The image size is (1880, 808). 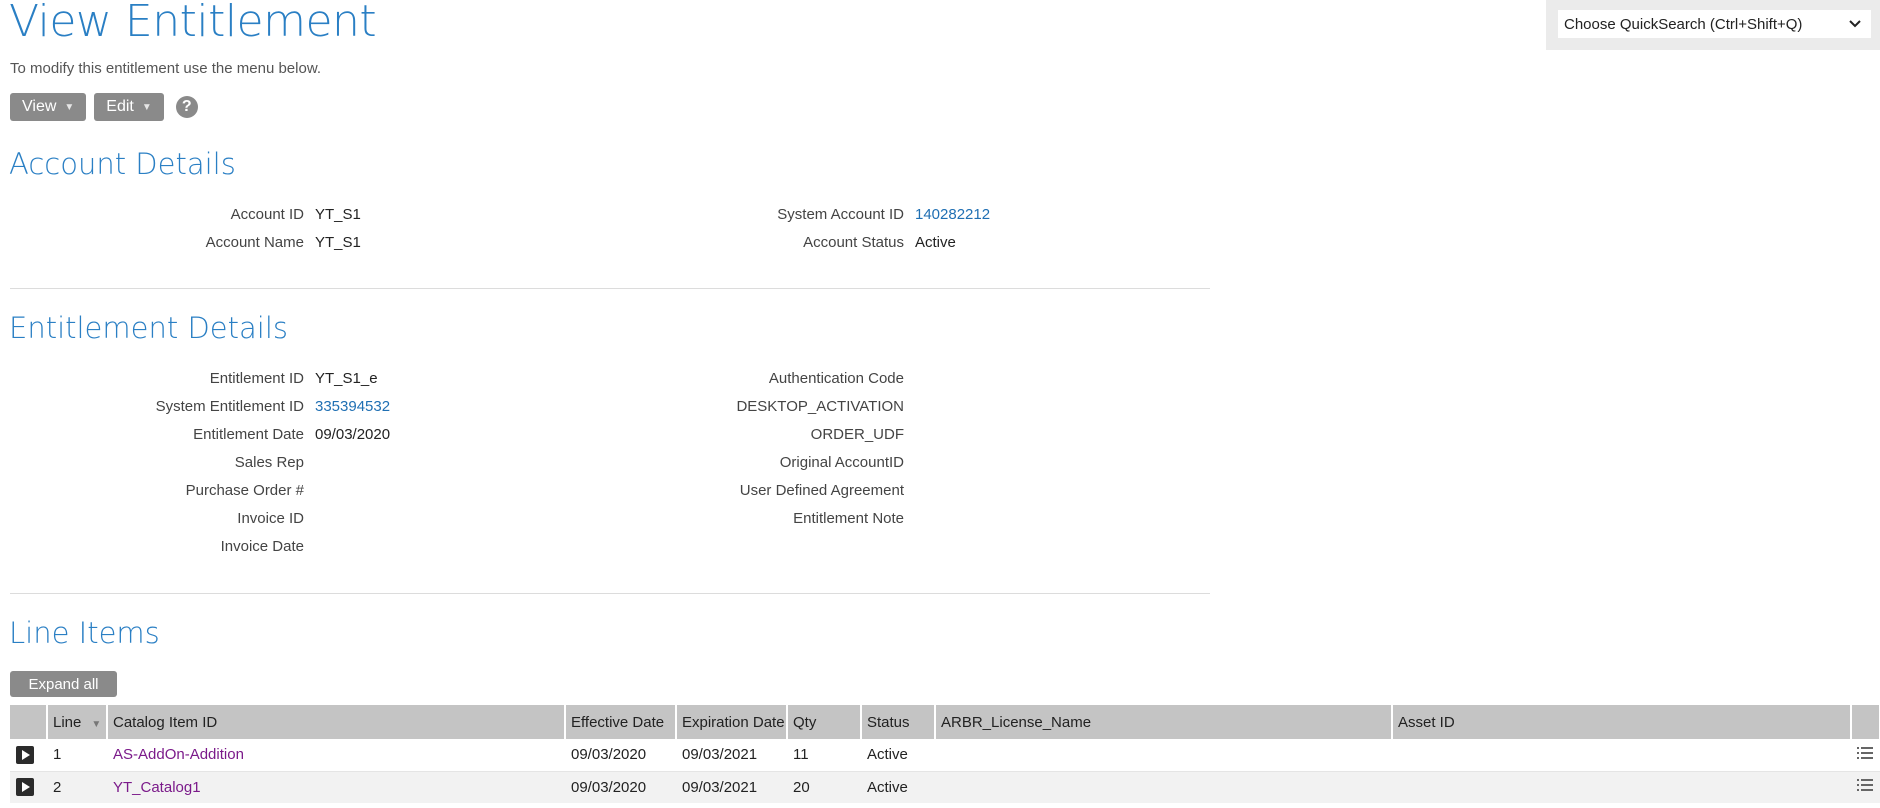 I want to click on system-entitlement-id-link: 335394532, so click(x=352, y=406).